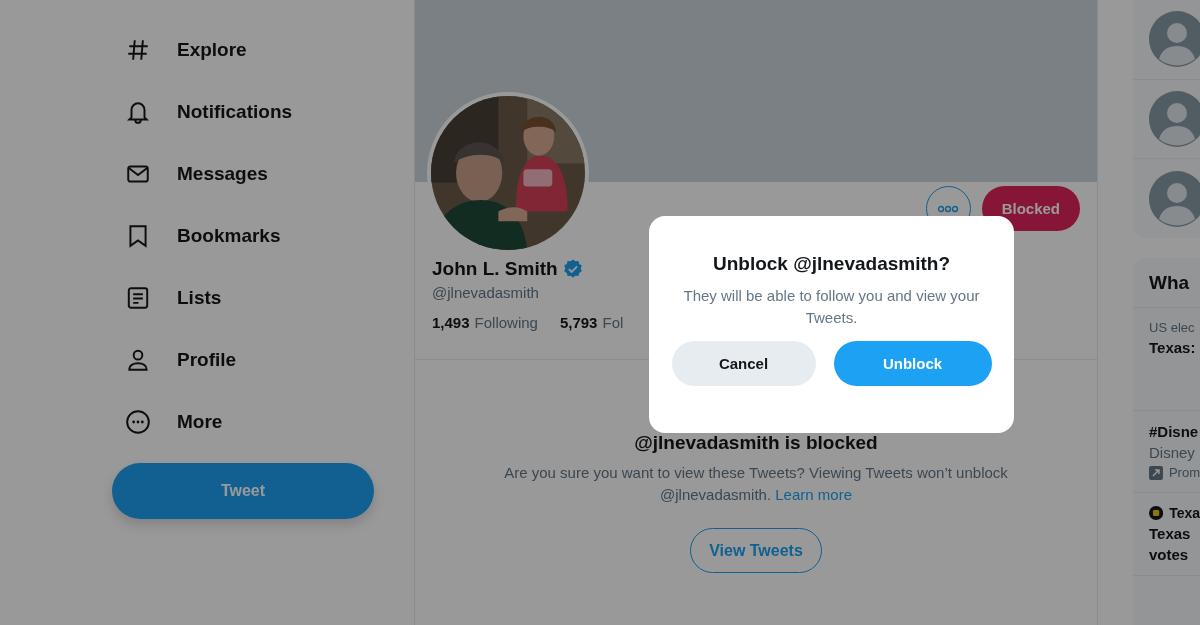  I want to click on nav-item: Lists, so click(167, 298).